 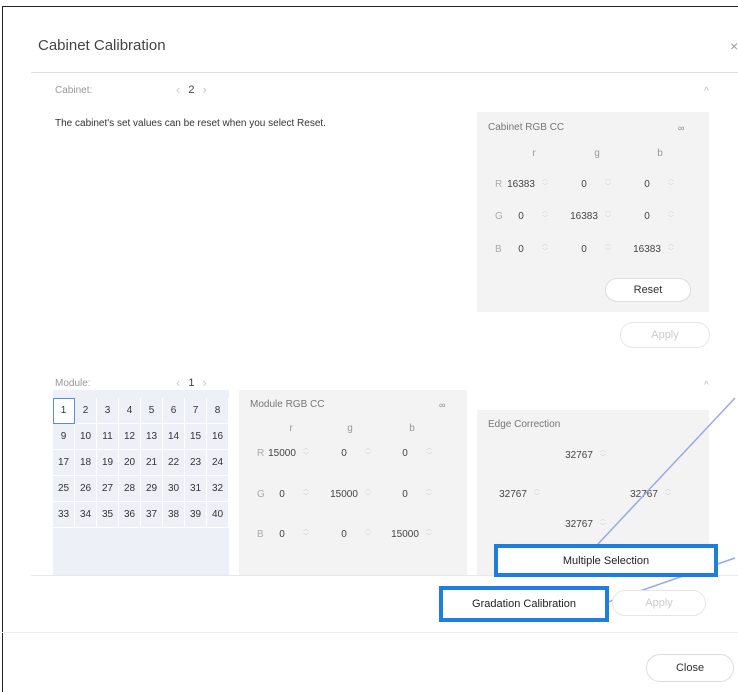 I want to click on multiple-selection-button: Multiple Selection, so click(x=606, y=560).